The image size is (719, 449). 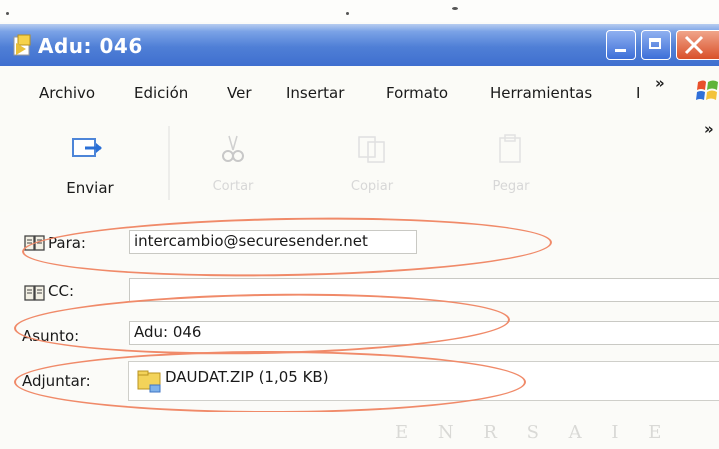 I want to click on menu-overflow-chevron: », so click(x=660, y=83).